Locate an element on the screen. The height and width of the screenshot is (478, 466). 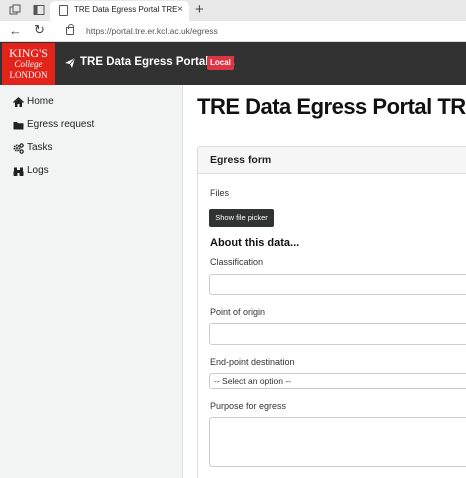
form-title: Egress form is located at coordinates (241, 160).